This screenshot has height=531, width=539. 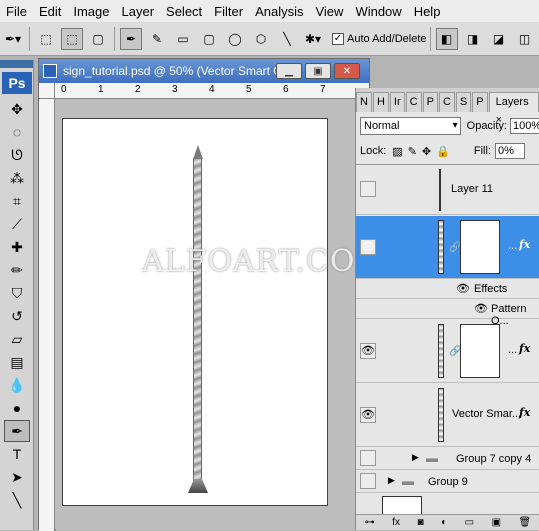 I want to click on intersect-path-area-icon: ◪, so click(x=499, y=39).